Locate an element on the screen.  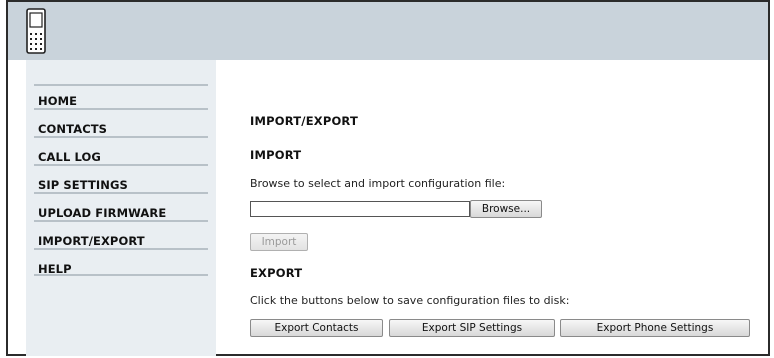
sidebar-item-call-log: CALL LOG is located at coordinates (121, 150).